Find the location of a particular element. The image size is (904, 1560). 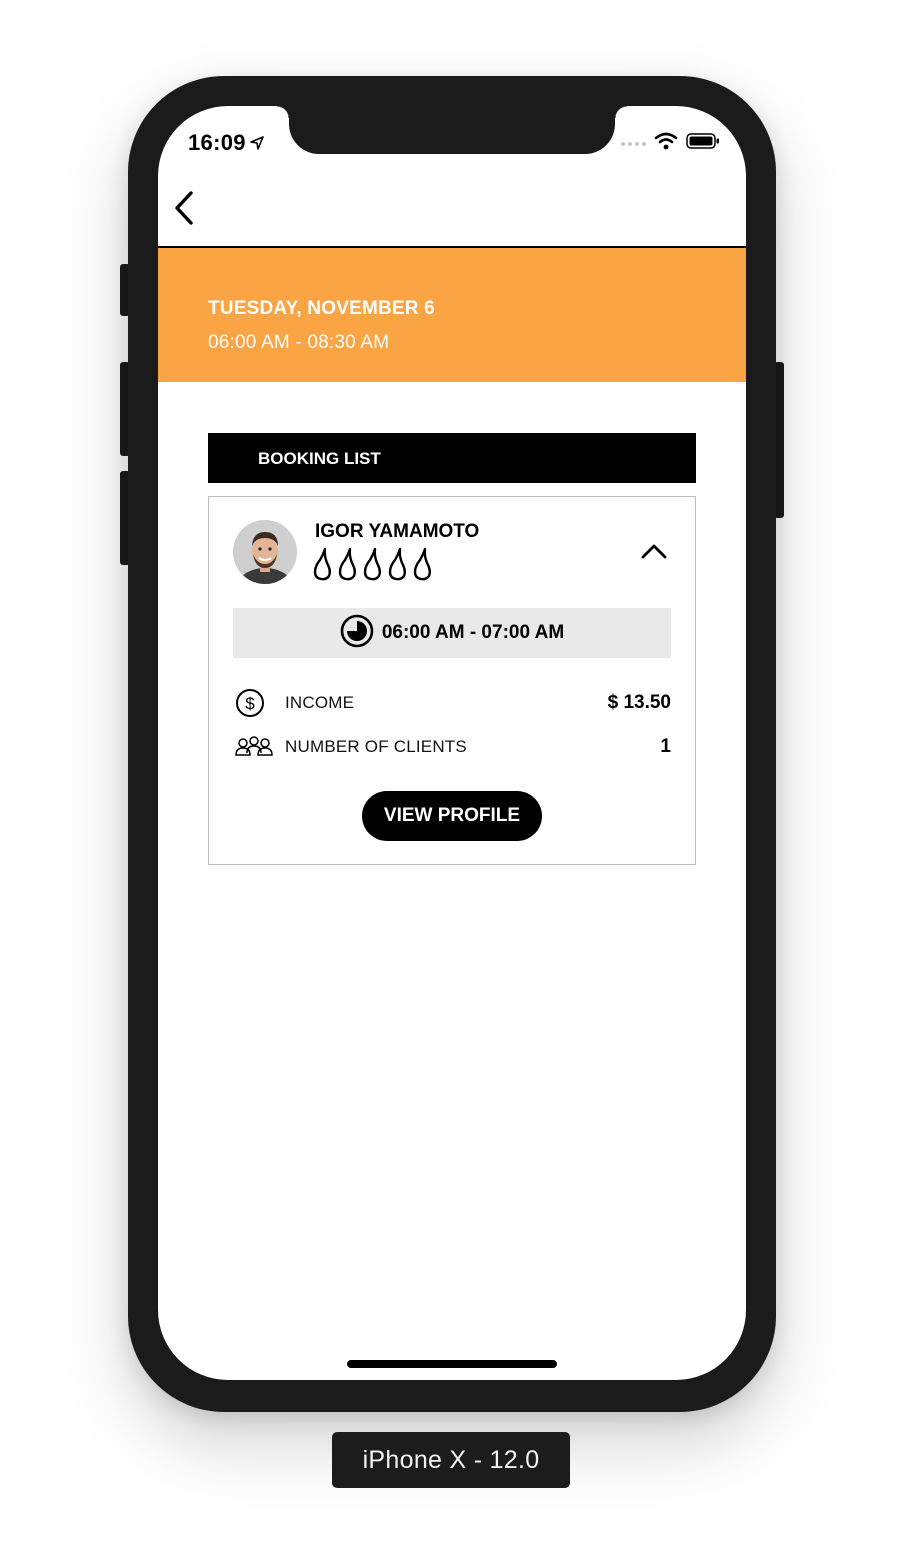

booking-date: TUESDAY, NOVEMBER 6 is located at coordinates (321, 308).